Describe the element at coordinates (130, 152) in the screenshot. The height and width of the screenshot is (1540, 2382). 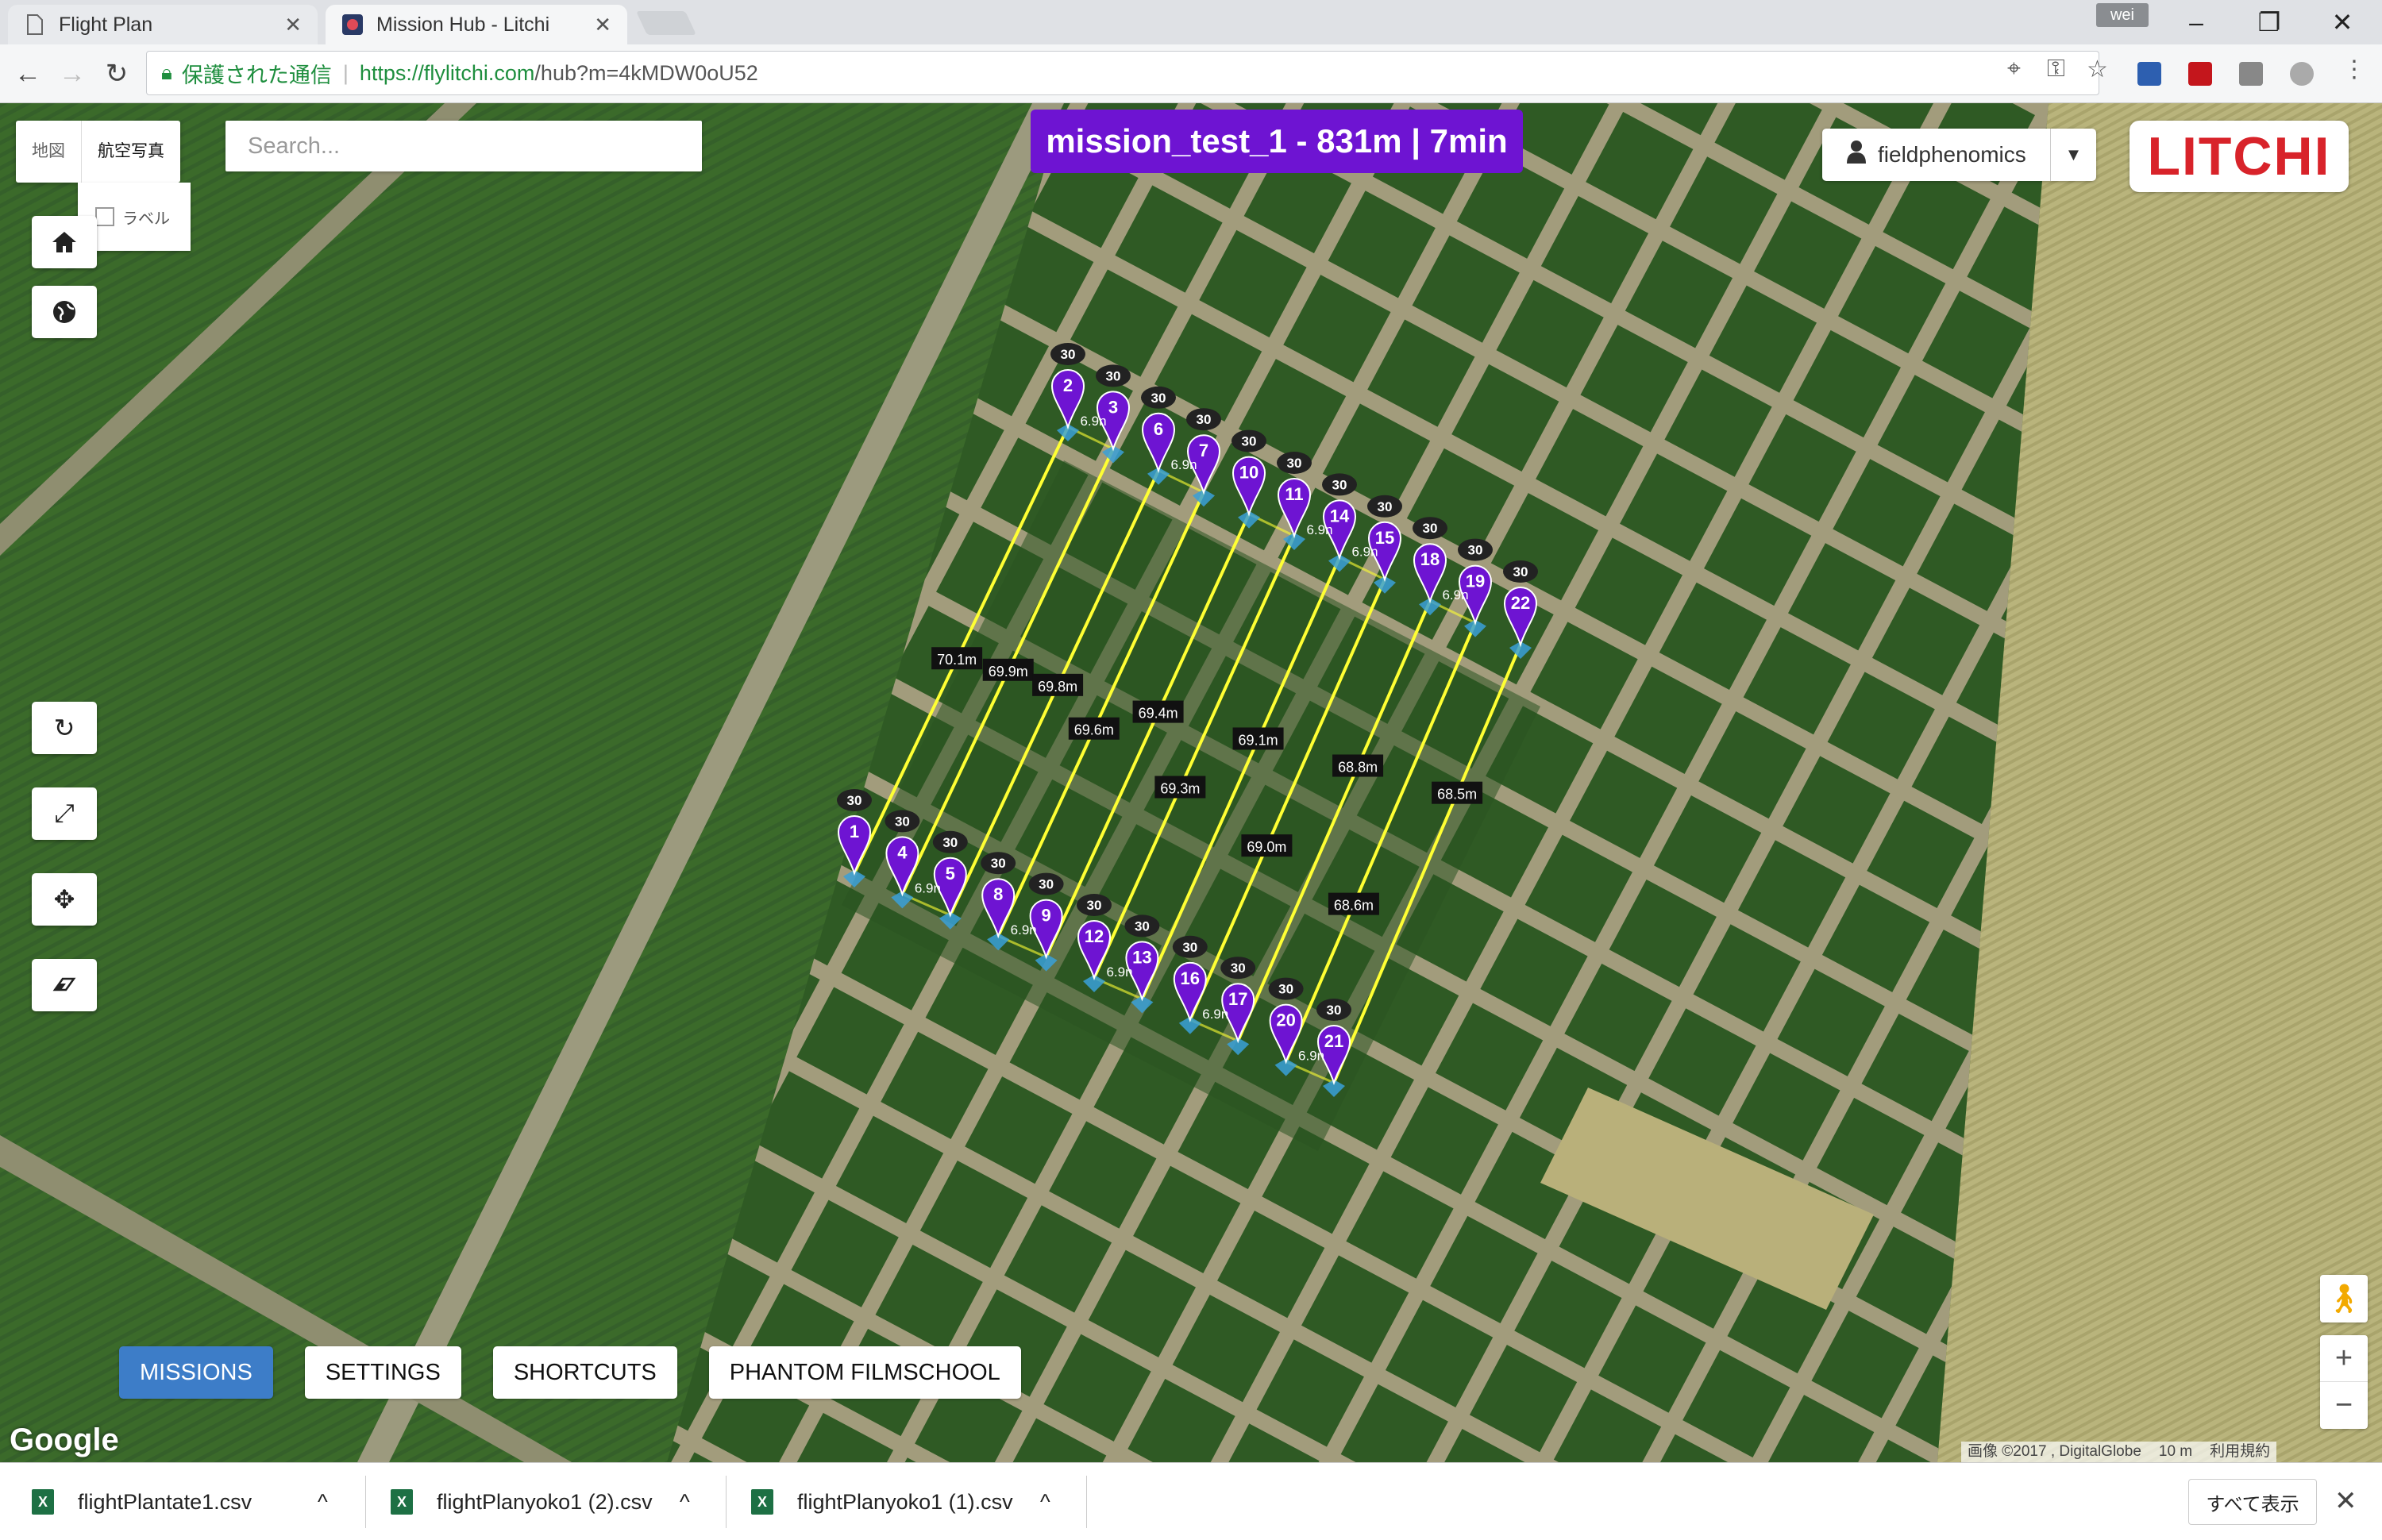
I see `map-type-satellite: 航空写真` at that location.